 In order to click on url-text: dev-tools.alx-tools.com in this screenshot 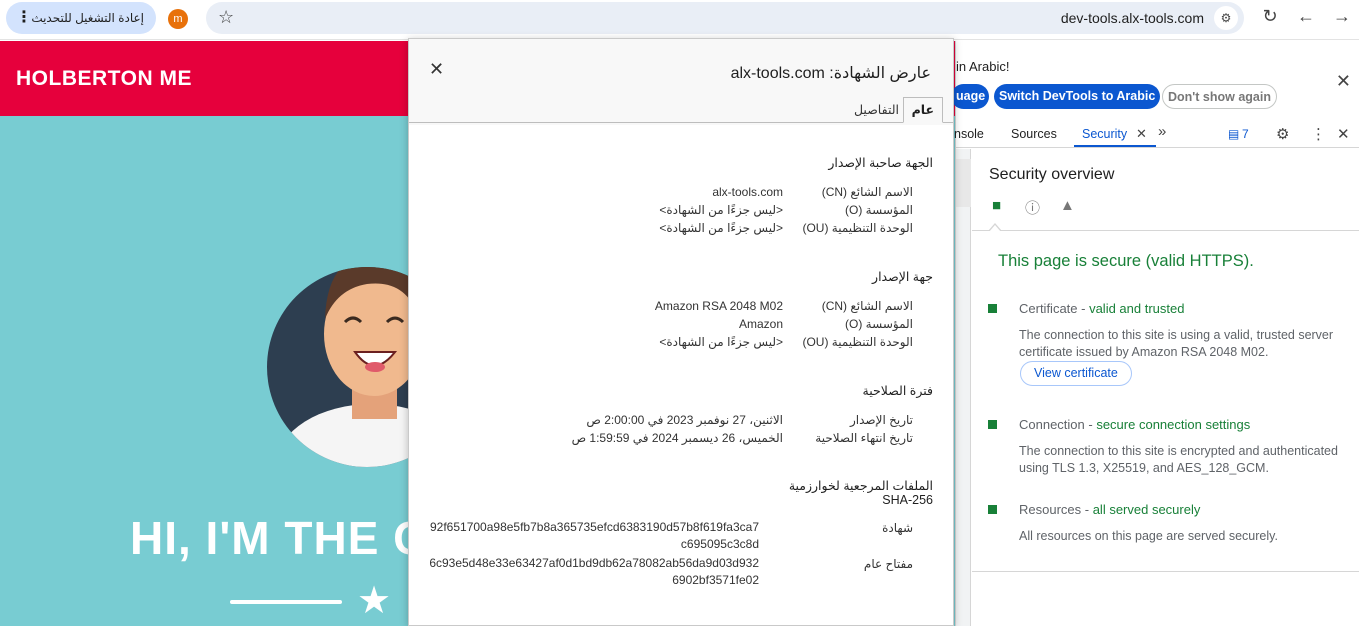, I will do `click(1132, 18)`.